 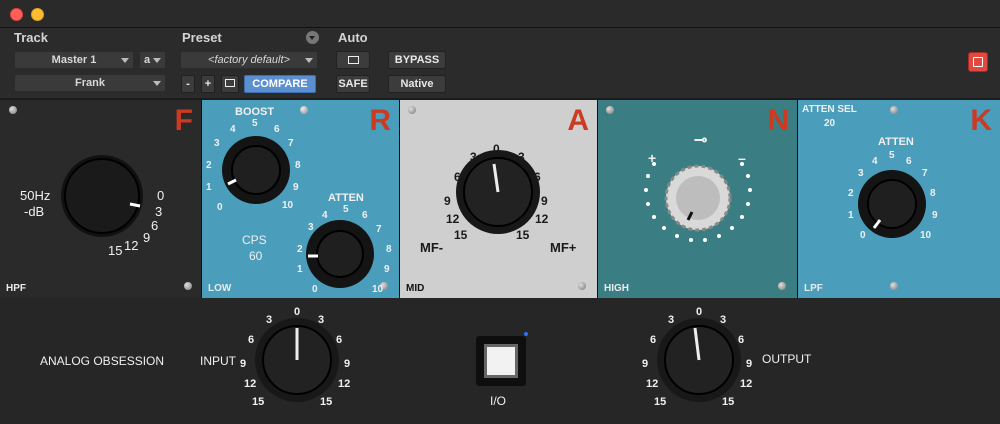 What do you see at coordinates (346, 209) in the screenshot?
I see `atten-tick-5: 5` at bounding box center [346, 209].